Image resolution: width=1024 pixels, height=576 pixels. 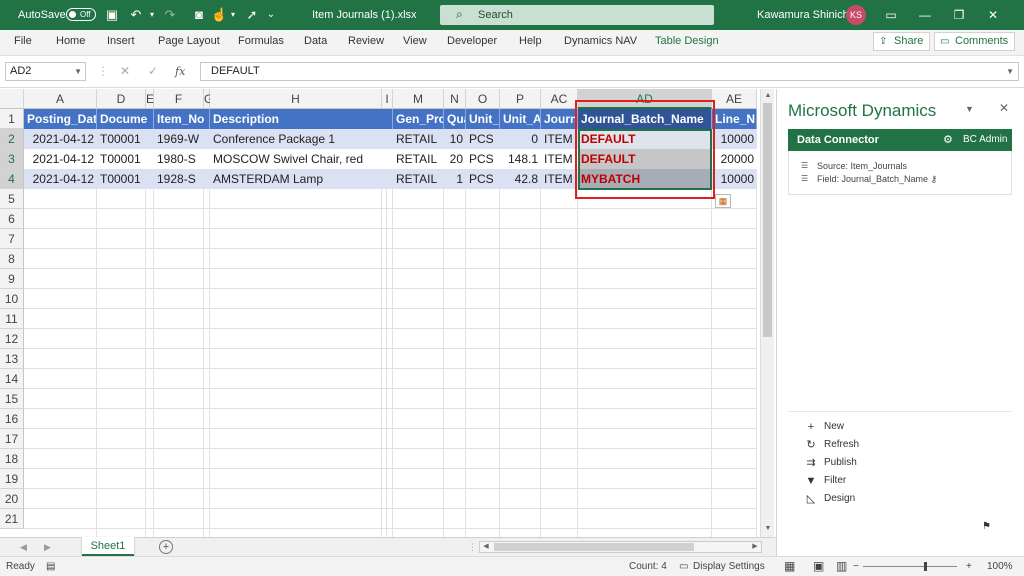 I want to click on enter-icon: ✓, so click(x=153, y=71).